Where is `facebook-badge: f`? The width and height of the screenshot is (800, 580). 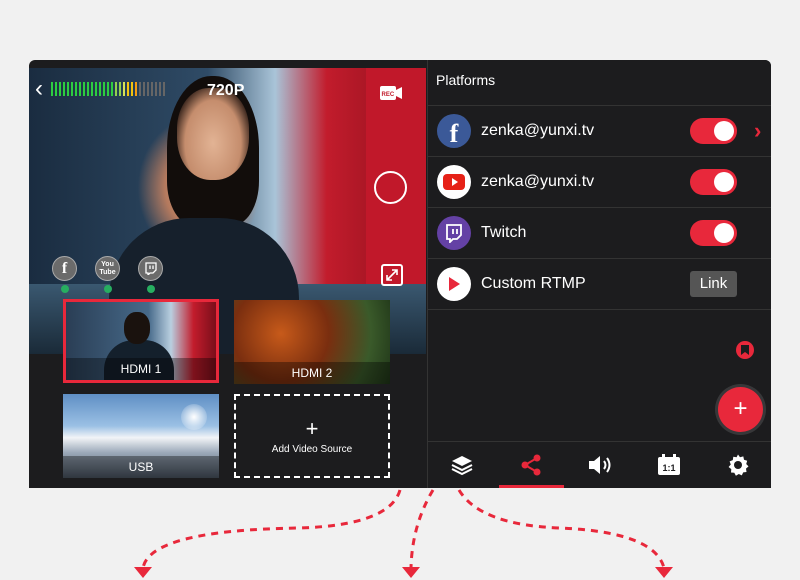 facebook-badge: f is located at coordinates (64, 274).